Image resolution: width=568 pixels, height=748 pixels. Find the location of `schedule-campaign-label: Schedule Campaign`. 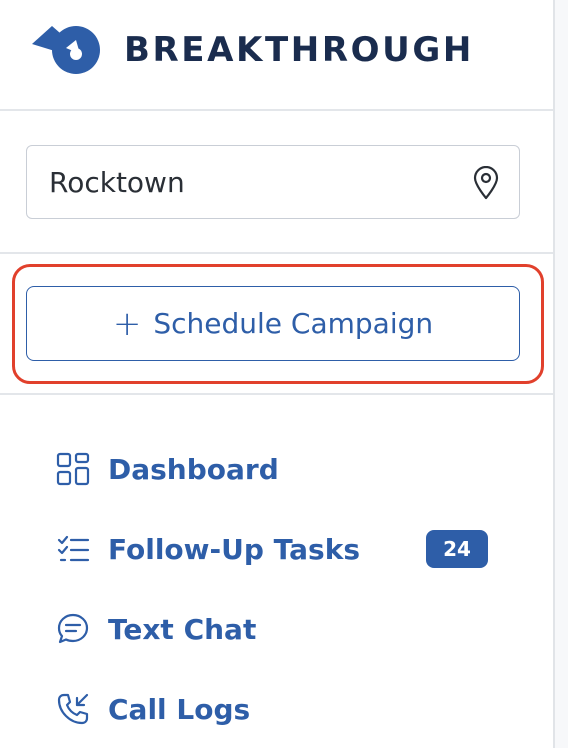

schedule-campaign-label: Schedule Campaign is located at coordinates (293, 323).